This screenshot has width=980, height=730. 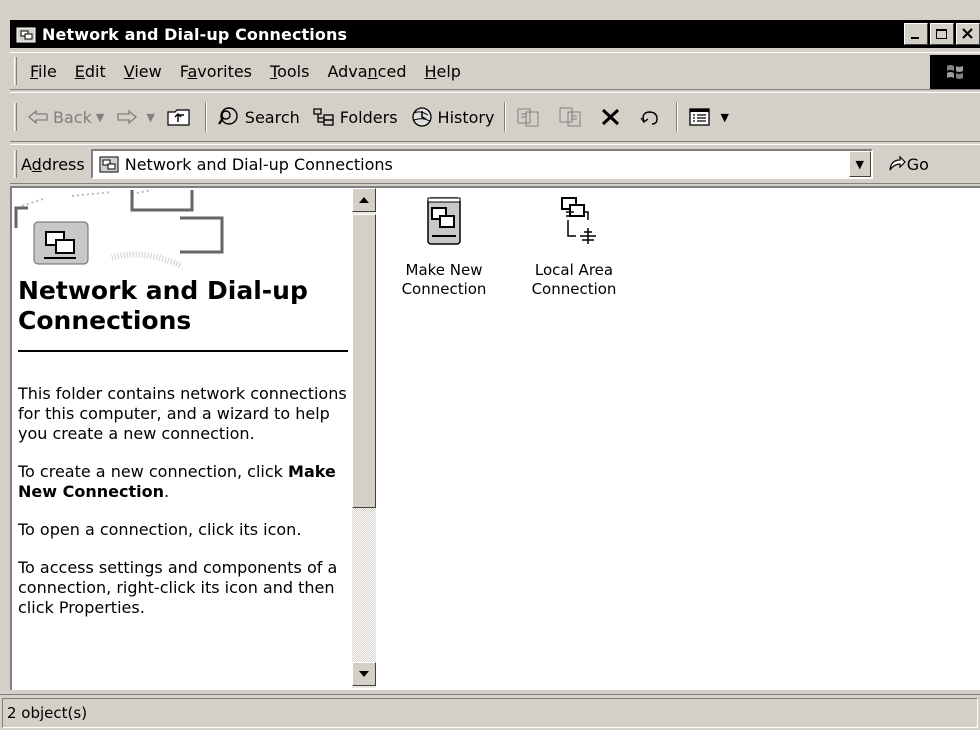 What do you see at coordinates (323, 117) in the screenshot?
I see `folders-tree-icon` at bounding box center [323, 117].